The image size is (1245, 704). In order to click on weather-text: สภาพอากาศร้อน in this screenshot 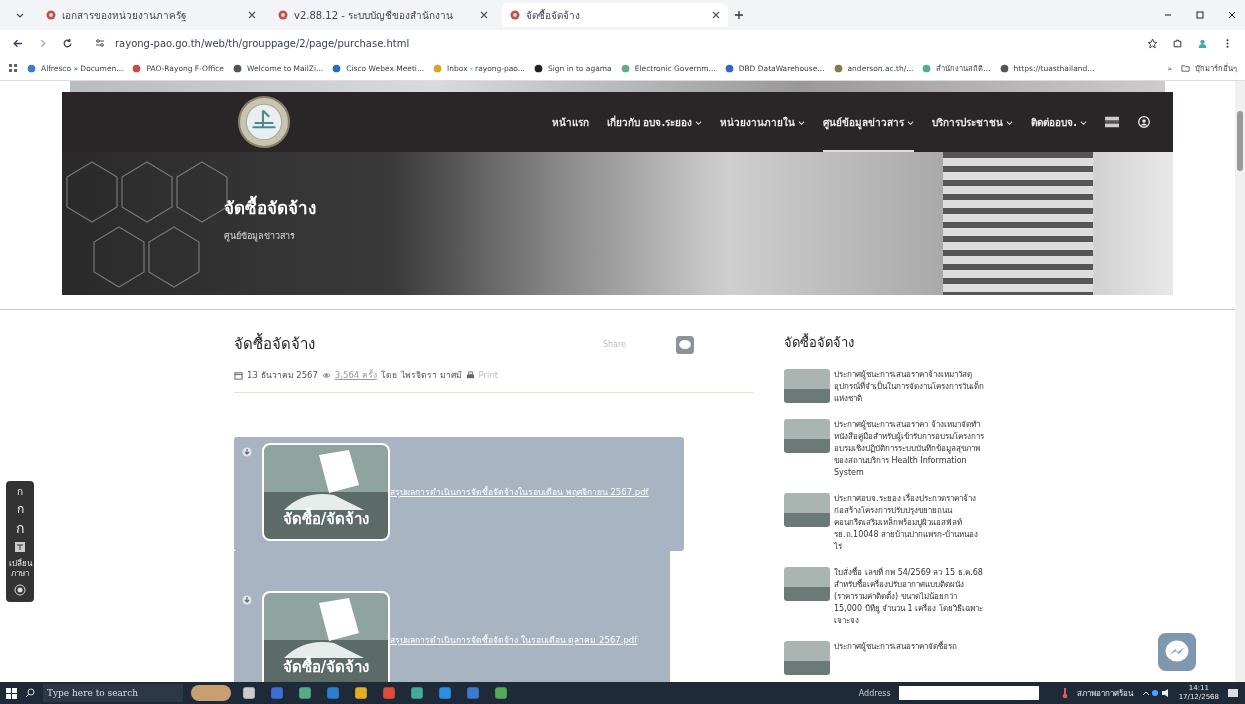, I will do `click(1104, 693)`.